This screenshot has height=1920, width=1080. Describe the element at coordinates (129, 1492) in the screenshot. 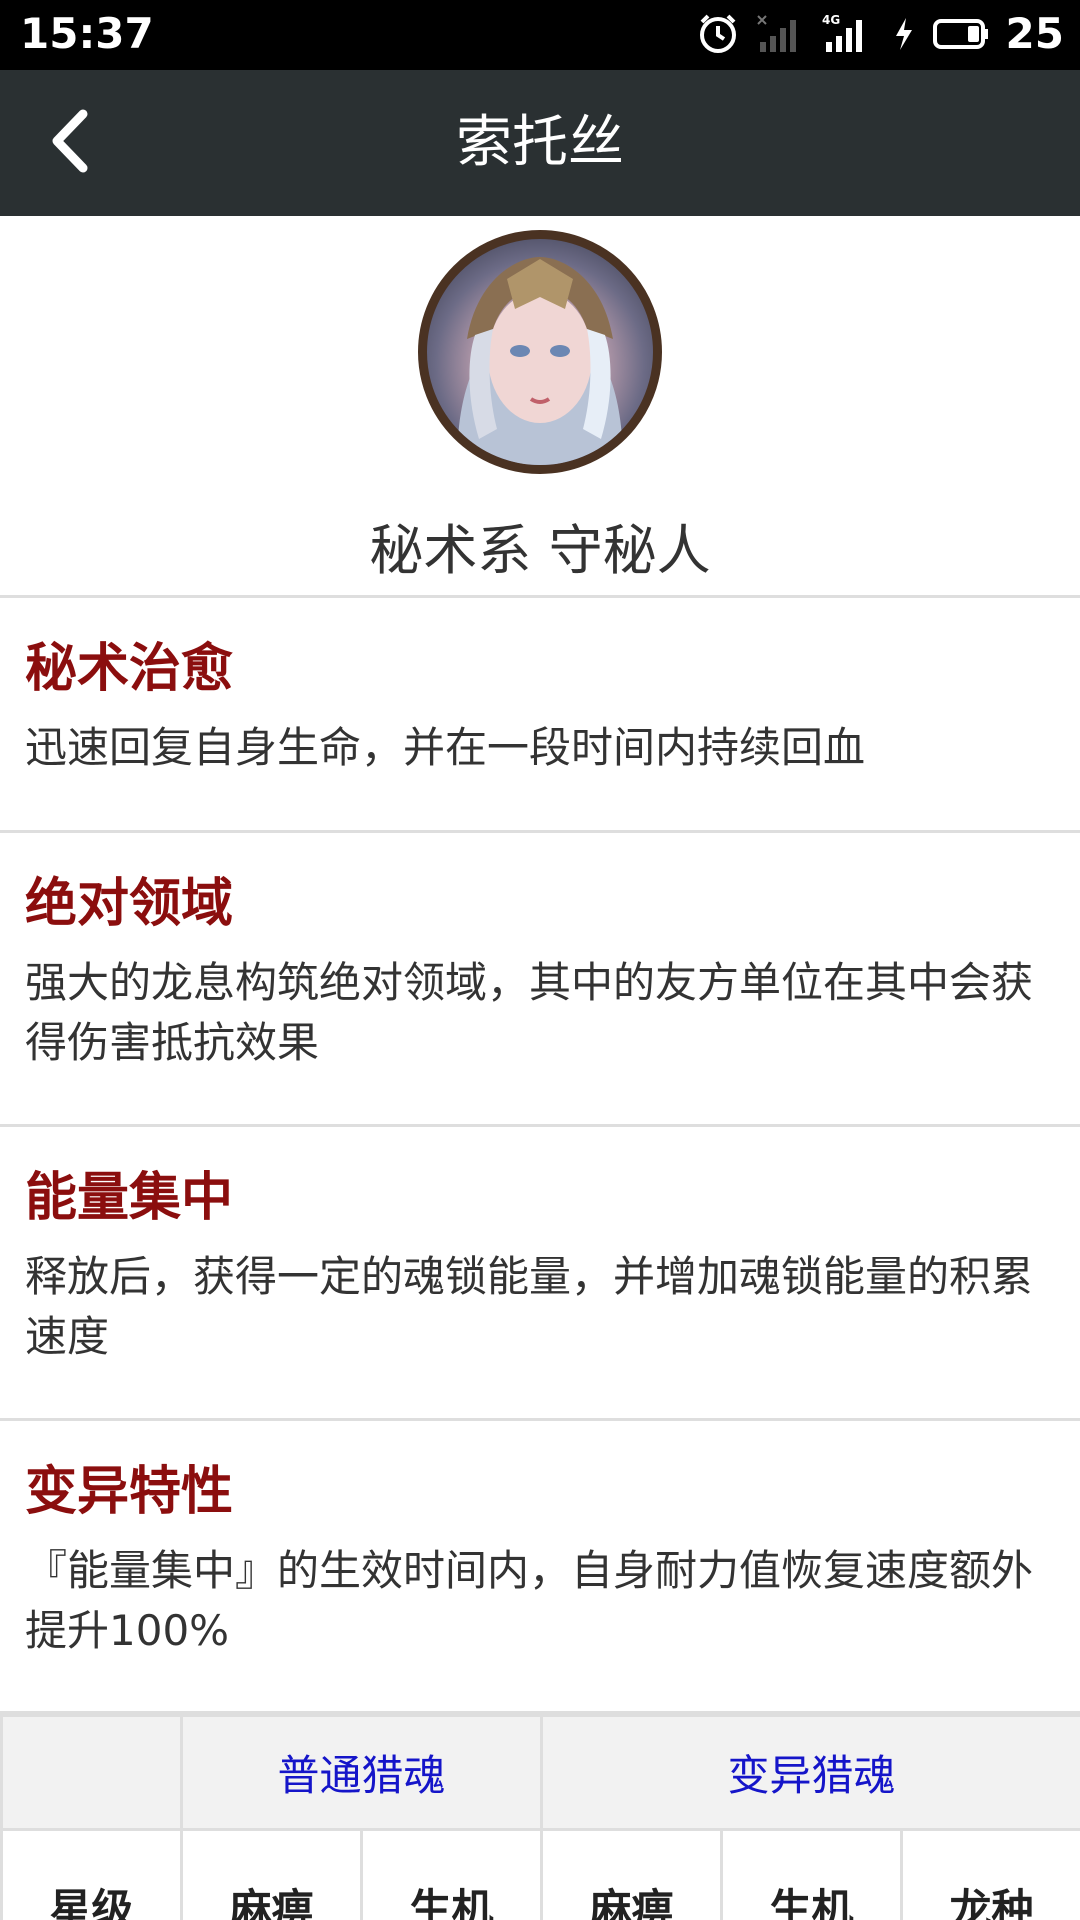

I see `skill-title: 变异特性` at that location.